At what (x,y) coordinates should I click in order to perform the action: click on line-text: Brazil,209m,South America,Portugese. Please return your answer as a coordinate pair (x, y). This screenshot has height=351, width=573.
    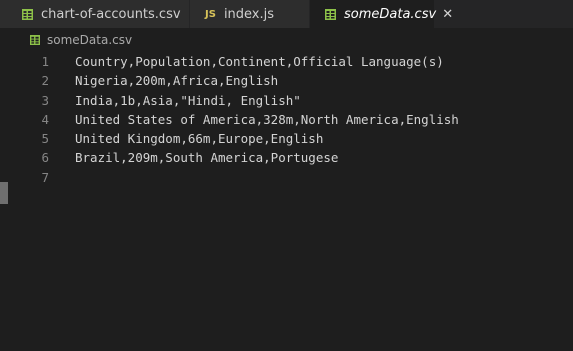
    Looking at the image, I should click on (207, 158).